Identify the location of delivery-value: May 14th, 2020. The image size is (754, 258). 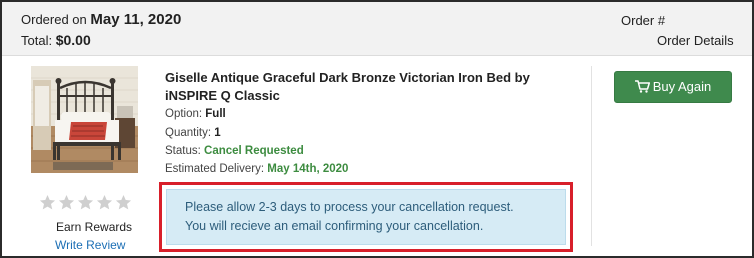
(308, 169).